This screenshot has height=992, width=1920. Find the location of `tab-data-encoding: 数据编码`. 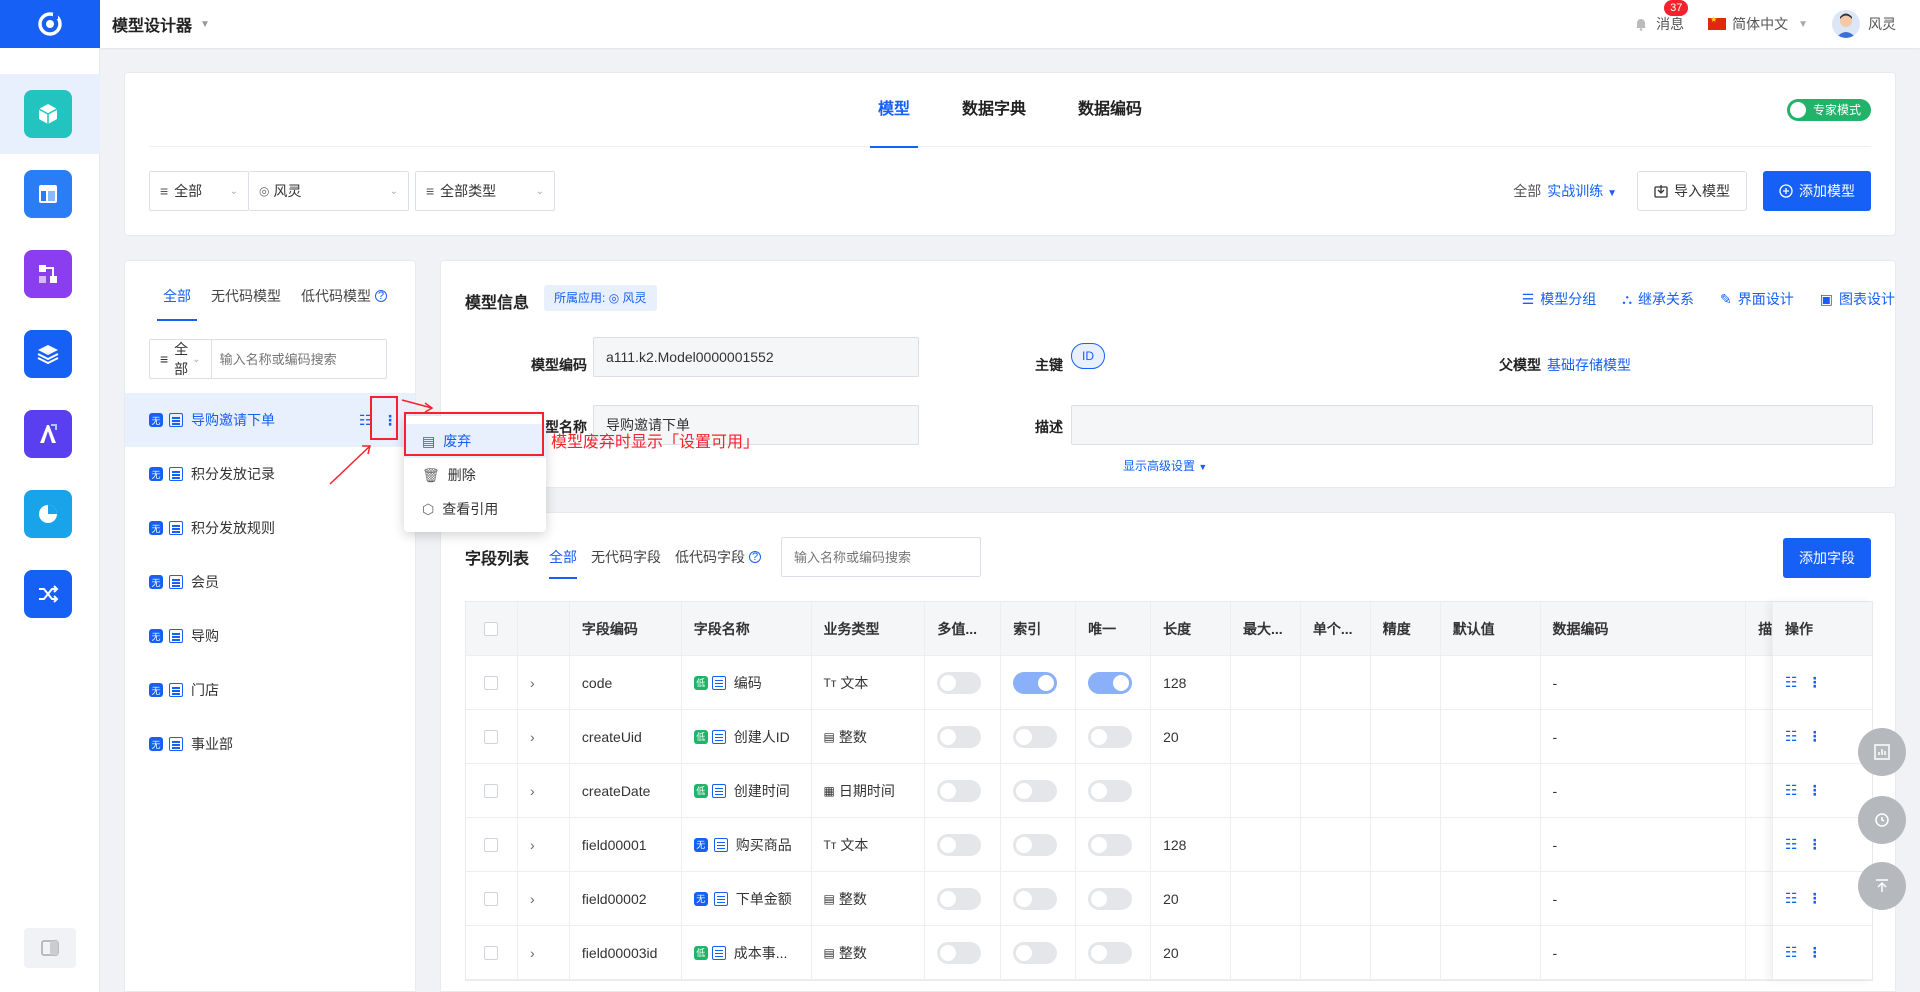

tab-data-encoding: 数据编码 is located at coordinates (1110, 110).